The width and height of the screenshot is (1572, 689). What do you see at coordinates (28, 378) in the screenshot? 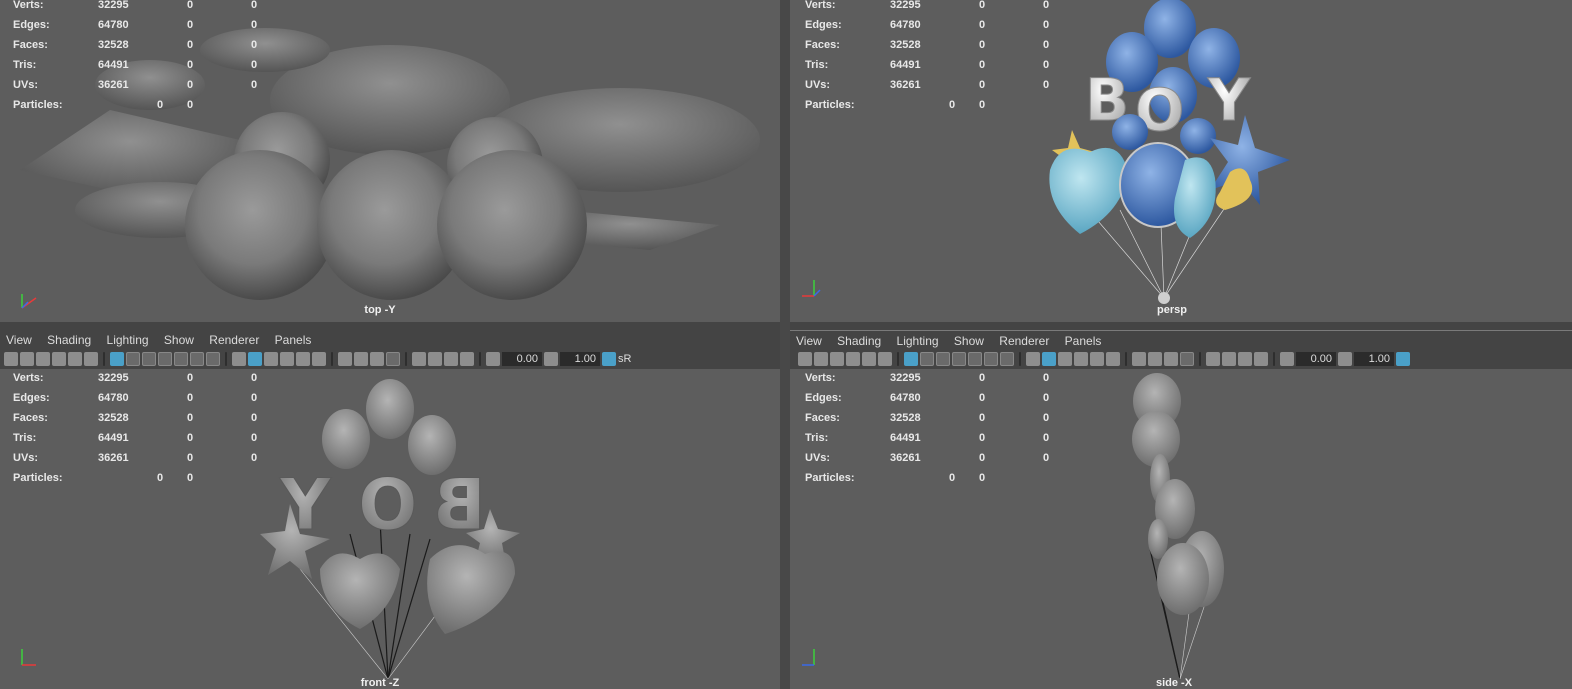
I see `stat-label: Verts:` at bounding box center [28, 378].